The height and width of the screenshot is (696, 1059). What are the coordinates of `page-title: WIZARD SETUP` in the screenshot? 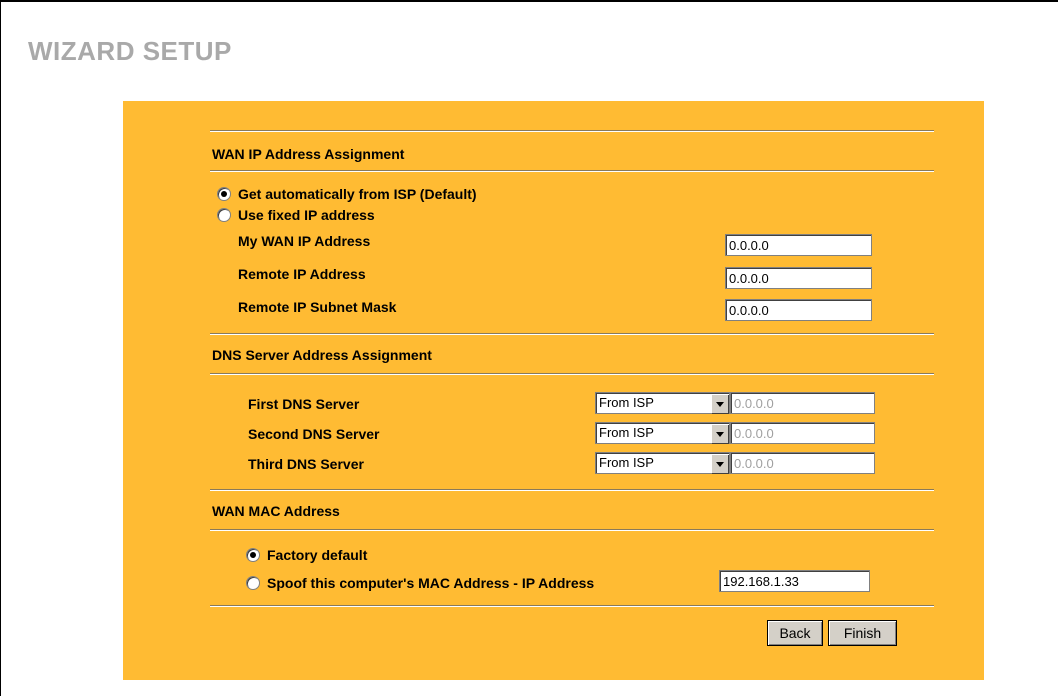 It's located at (130, 51).